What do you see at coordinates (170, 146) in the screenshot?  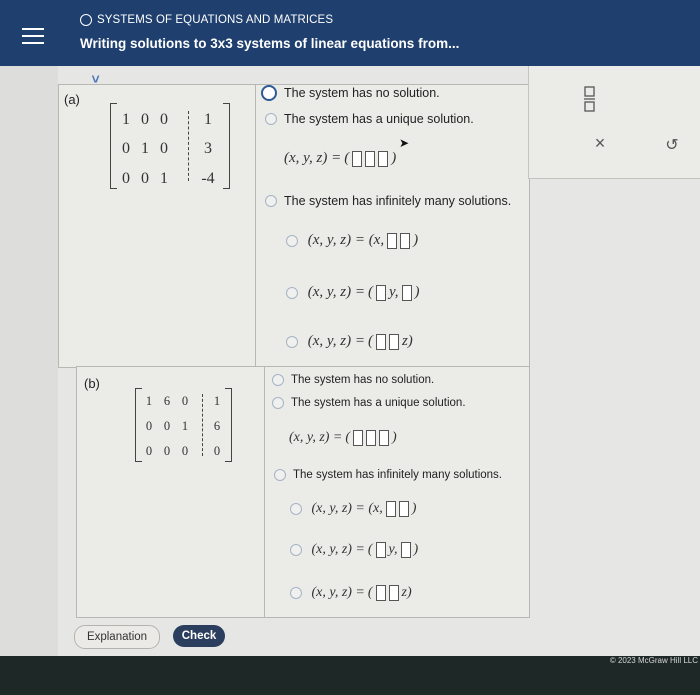 I see `part-a-matrix: 1 0 0 1 0 1 0 3 0 0 1 -4` at bounding box center [170, 146].